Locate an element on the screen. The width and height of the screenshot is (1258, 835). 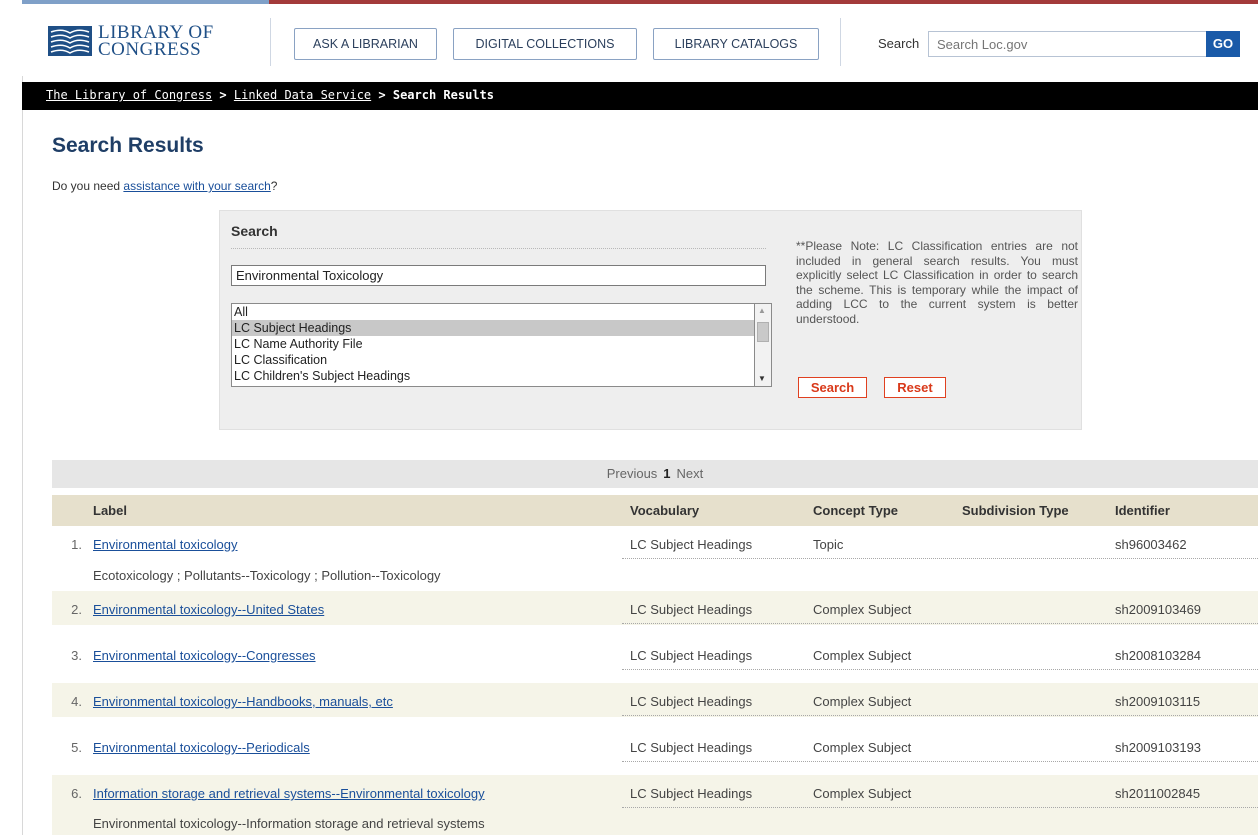
vocab-option-lc-classification: LC Classification is located at coordinates (493, 360).